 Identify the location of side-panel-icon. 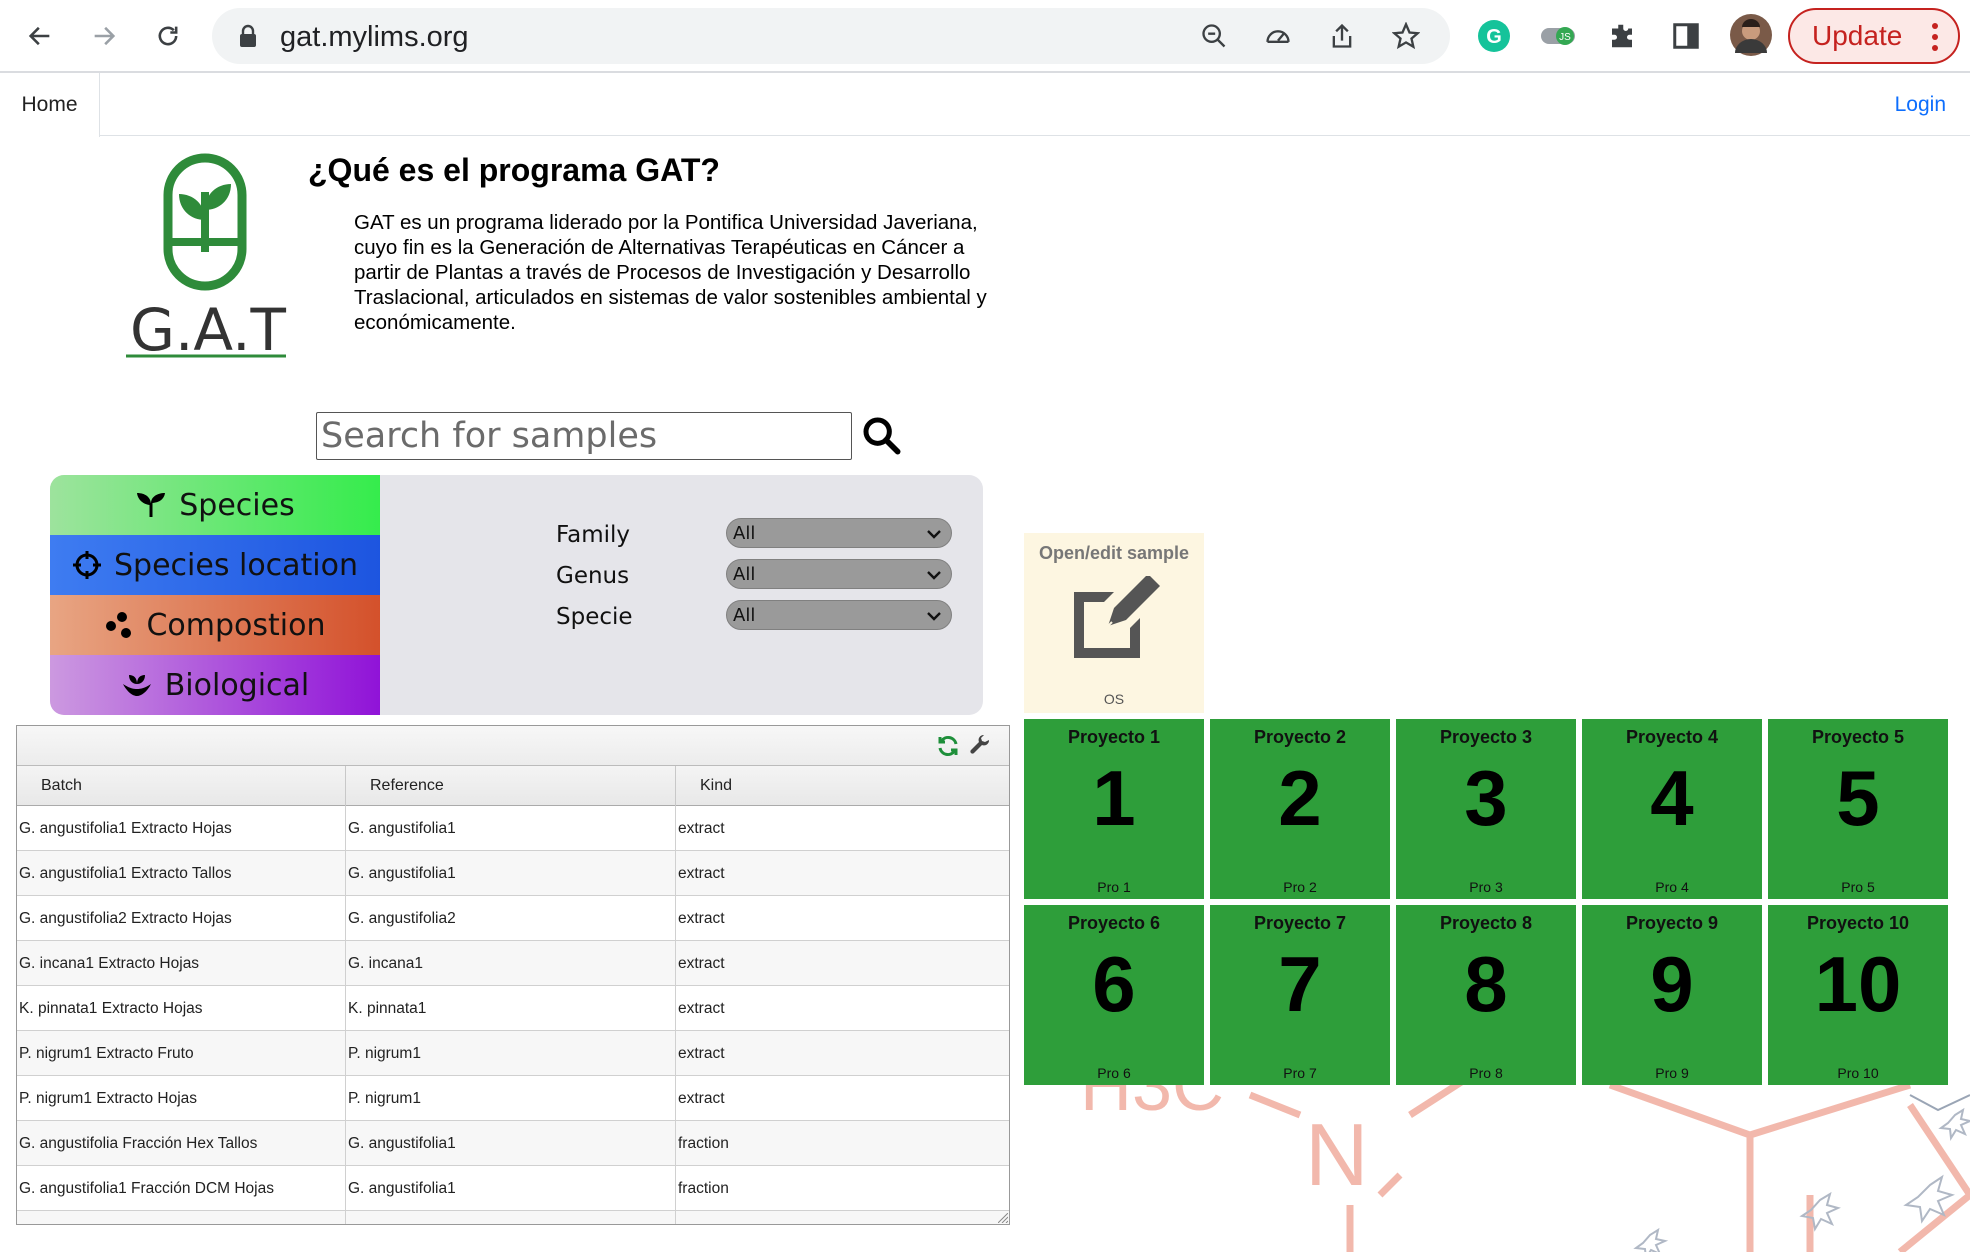
(1686, 36).